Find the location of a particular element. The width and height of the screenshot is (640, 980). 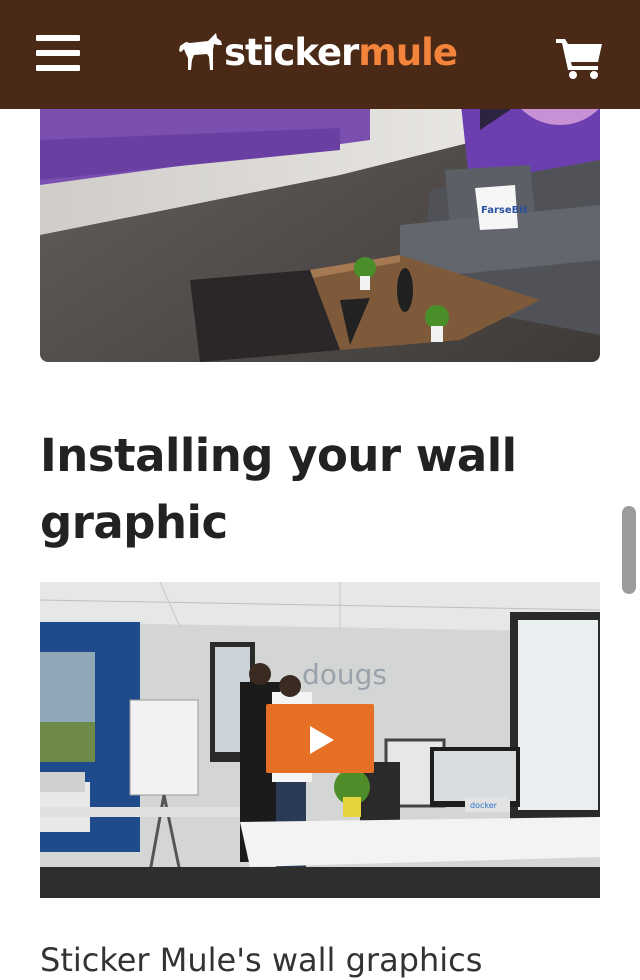

play-icon is located at coordinates (322, 740).